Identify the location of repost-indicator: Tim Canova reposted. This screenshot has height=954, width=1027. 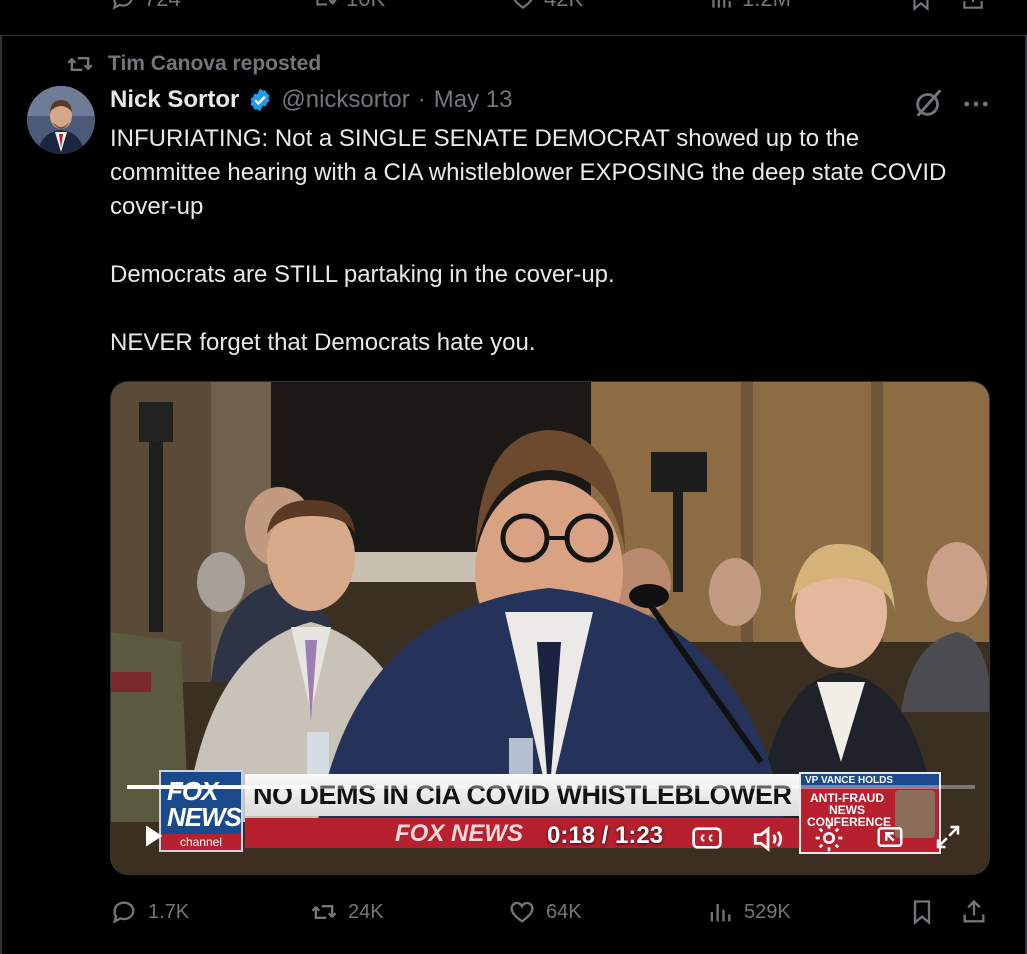
(193, 64).